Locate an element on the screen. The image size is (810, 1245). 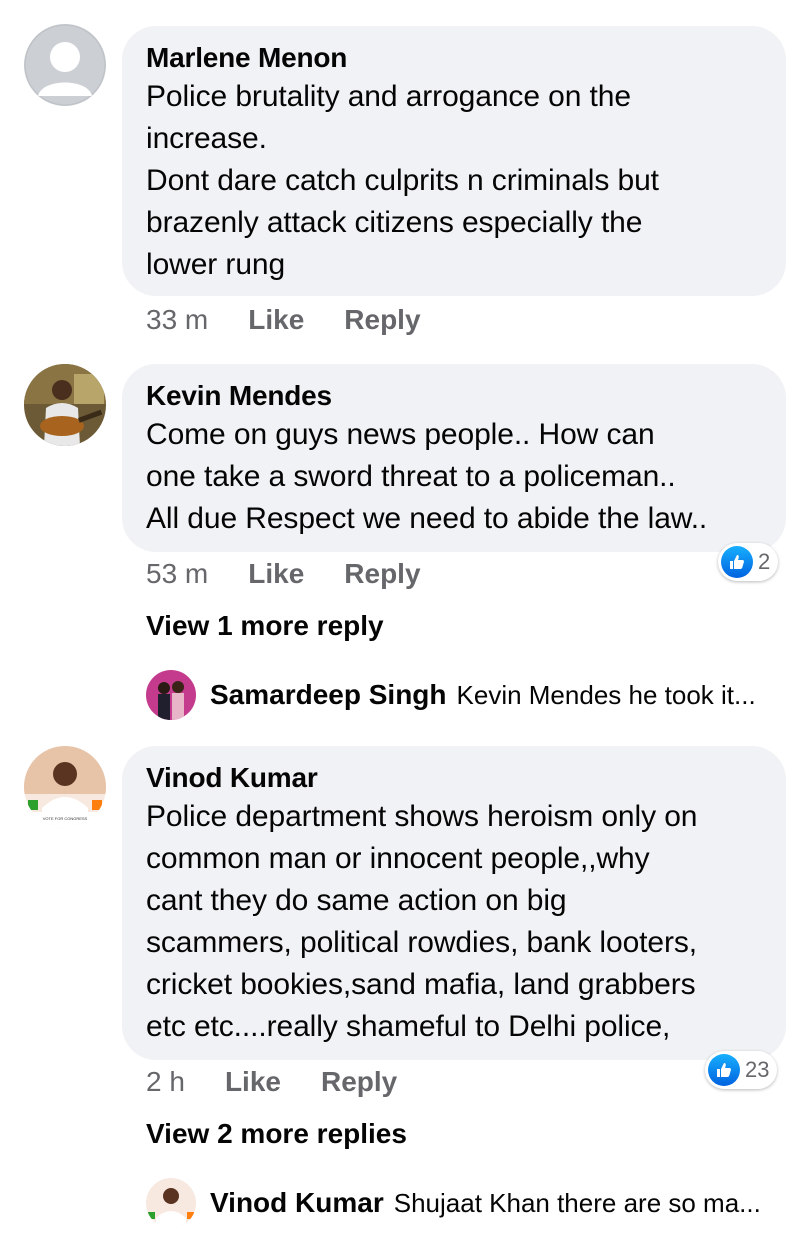
view-more-replies: View 1 more reply is located at coordinates (265, 626).